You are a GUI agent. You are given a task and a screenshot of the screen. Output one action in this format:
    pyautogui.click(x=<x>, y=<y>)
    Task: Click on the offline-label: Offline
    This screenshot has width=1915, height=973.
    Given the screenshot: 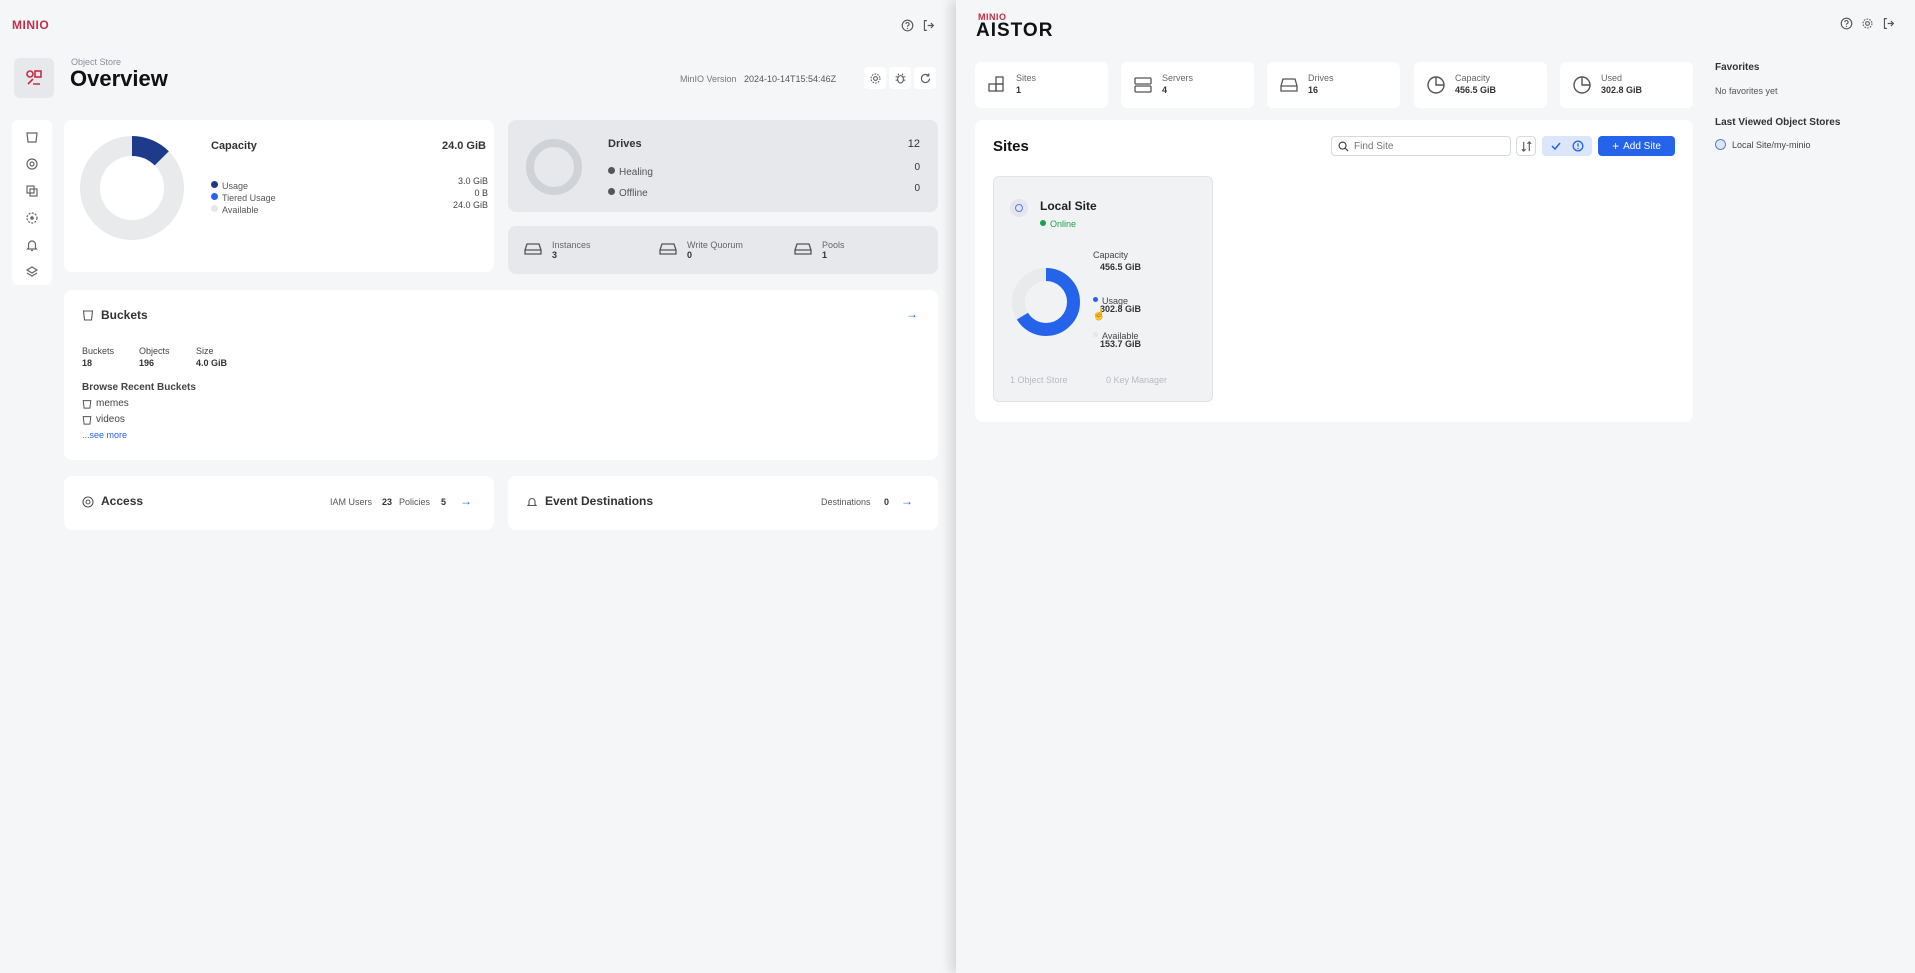 What is the action you would take?
    pyautogui.click(x=633, y=193)
    